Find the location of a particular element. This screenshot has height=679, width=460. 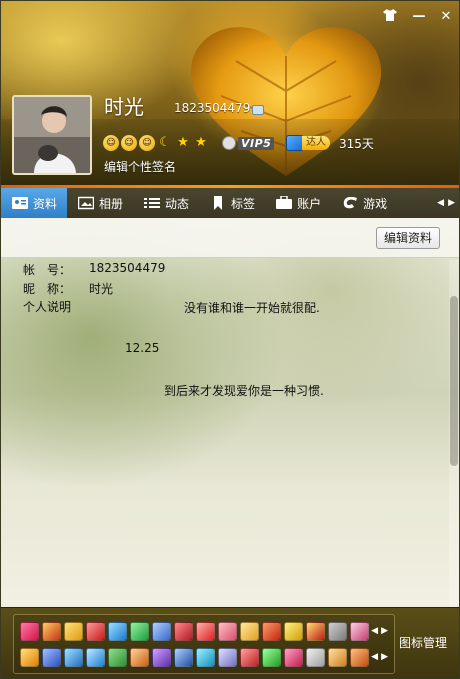

tab-tags: 标签 is located at coordinates (232, 203).